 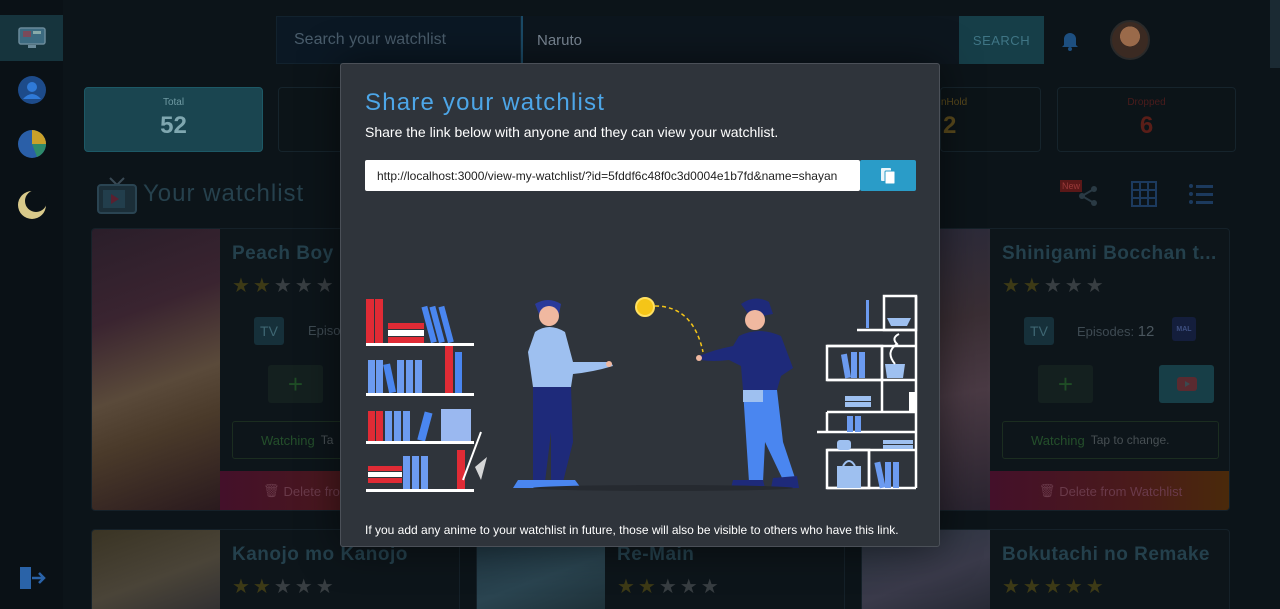 What do you see at coordinates (1130, 440) in the screenshot?
I see `status-hint: Tap to change.` at bounding box center [1130, 440].